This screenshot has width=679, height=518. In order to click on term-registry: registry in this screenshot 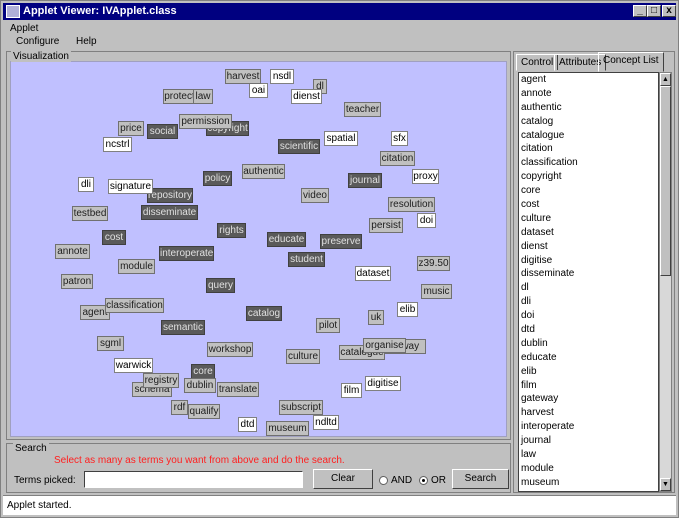, I will do `click(161, 380)`.